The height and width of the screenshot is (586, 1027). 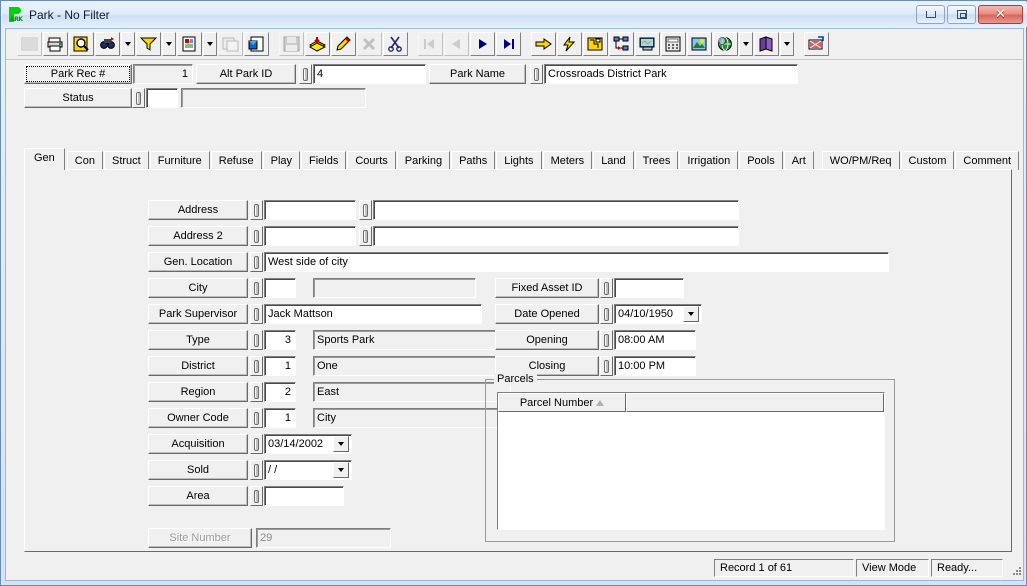 What do you see at coordinates (198, 366) in the screenshot?
I see `district-label-button: District` at bounding box center [198, 366].